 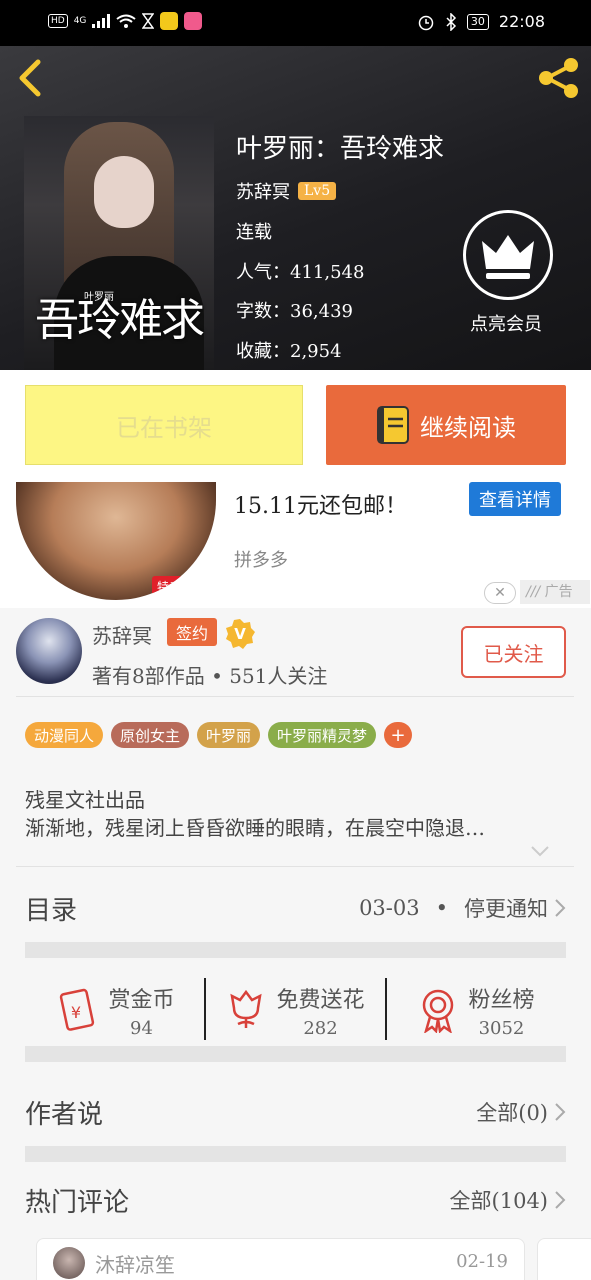 What do you see at coordinates (295, 1200) in the screenshot?
I see `hot-comments-row: 热门评论 全部(104)` at bounding box center [295, 1200].